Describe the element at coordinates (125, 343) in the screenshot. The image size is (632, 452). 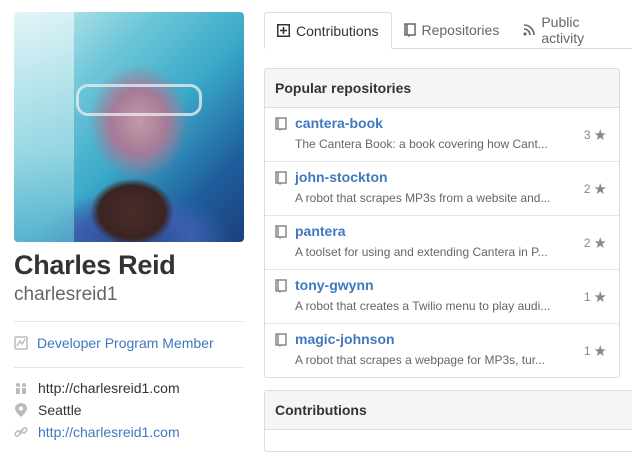
I see `badge-label: Developer Program Member` at that location.